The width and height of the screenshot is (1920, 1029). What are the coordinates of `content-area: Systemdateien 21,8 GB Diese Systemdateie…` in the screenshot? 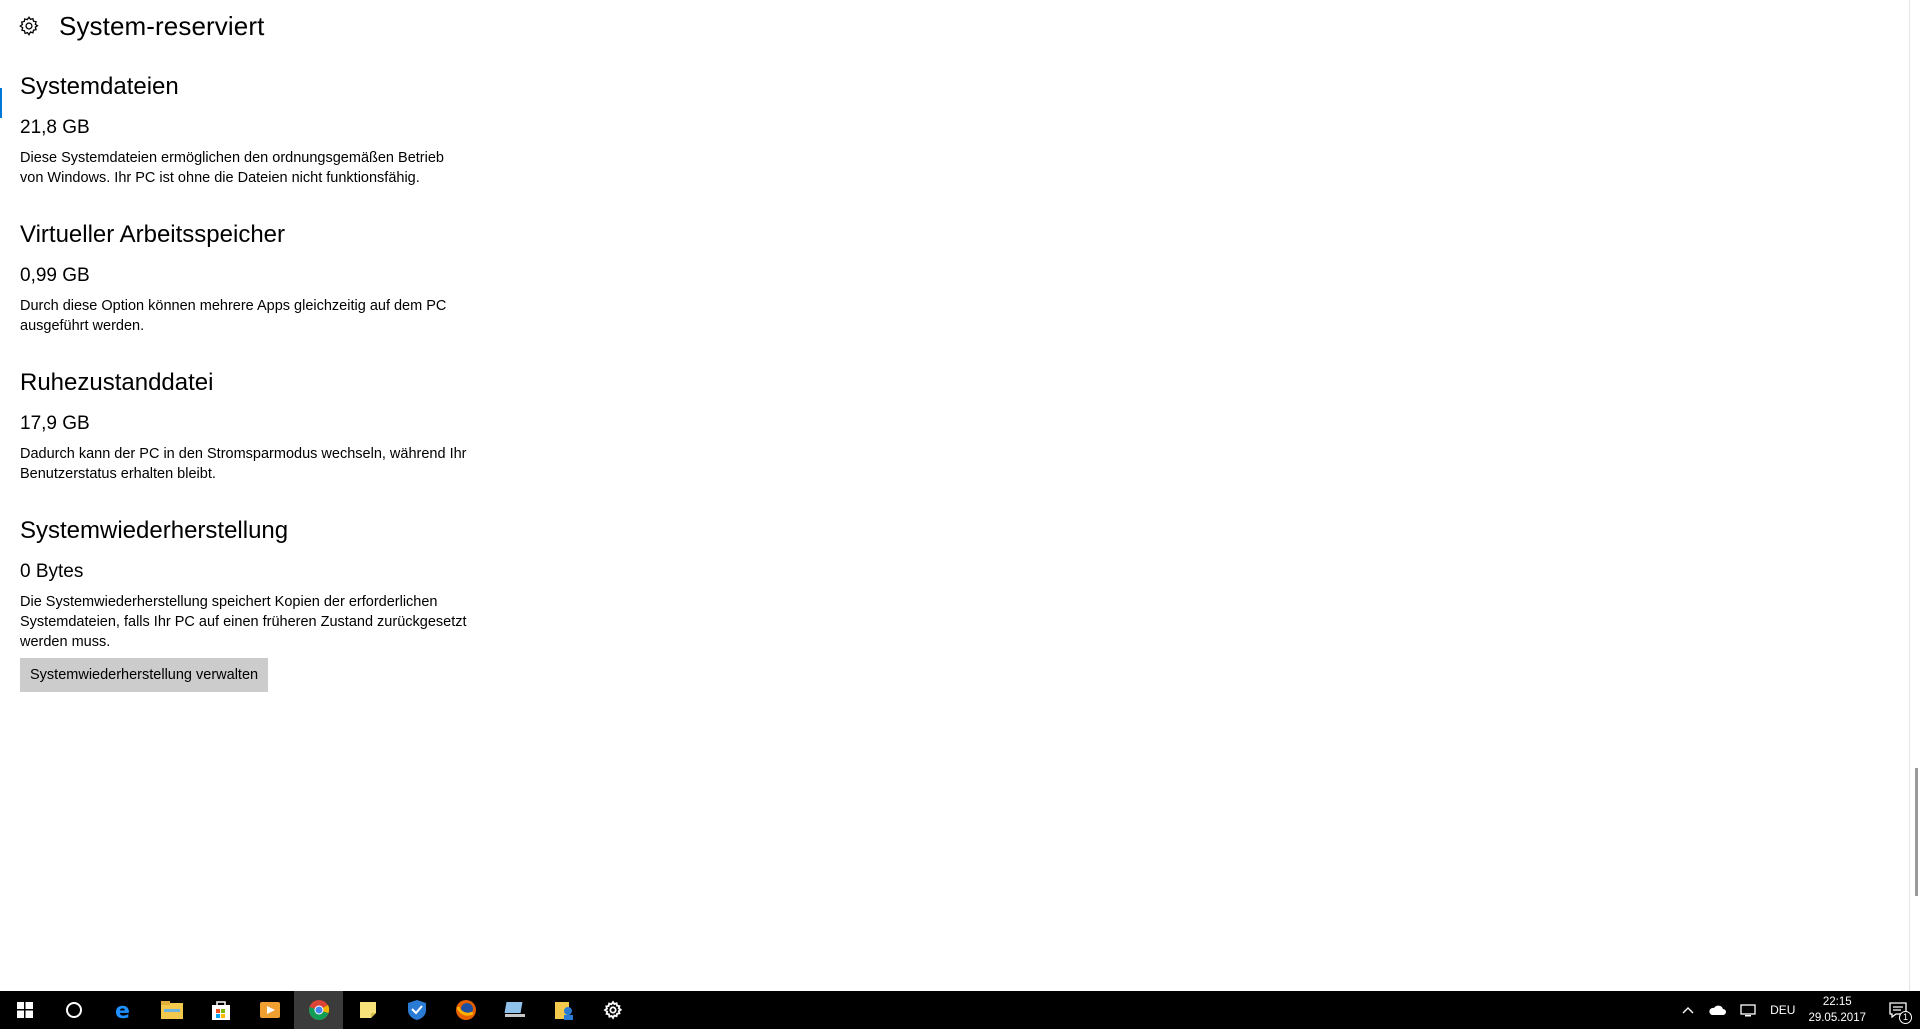 It's located at (250, 381).